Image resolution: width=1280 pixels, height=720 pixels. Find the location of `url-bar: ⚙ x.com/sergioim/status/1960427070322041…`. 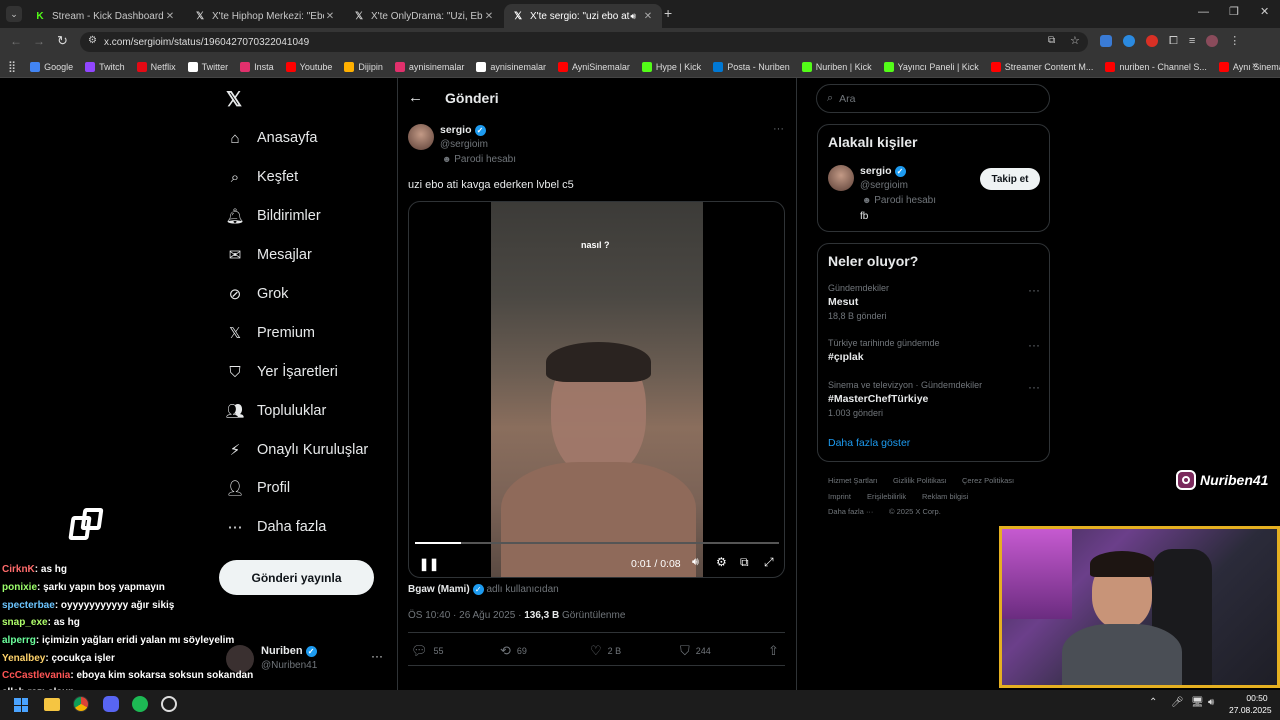

url-bar: ⚙ x.com/sergioim/status/1960427070322041… is located at coordinates (584, 42).